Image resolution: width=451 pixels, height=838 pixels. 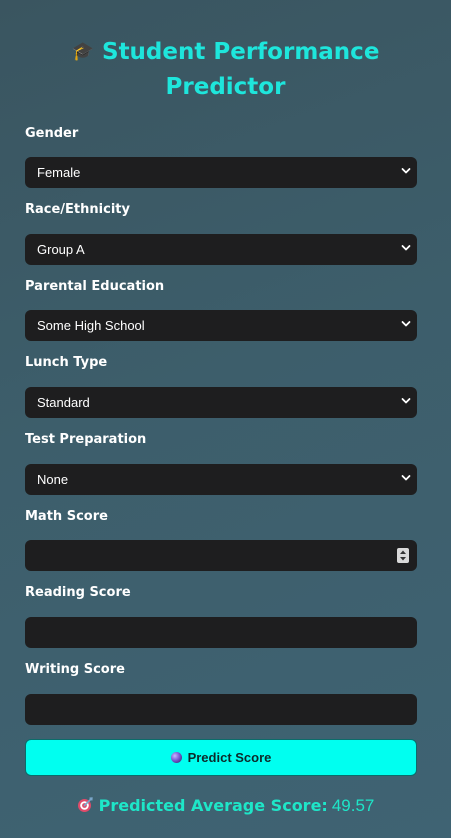 What do you see at coordinates (53, 479) in the screenshot?
I see `test-prep-value: None` at bounding box center [53, 479].